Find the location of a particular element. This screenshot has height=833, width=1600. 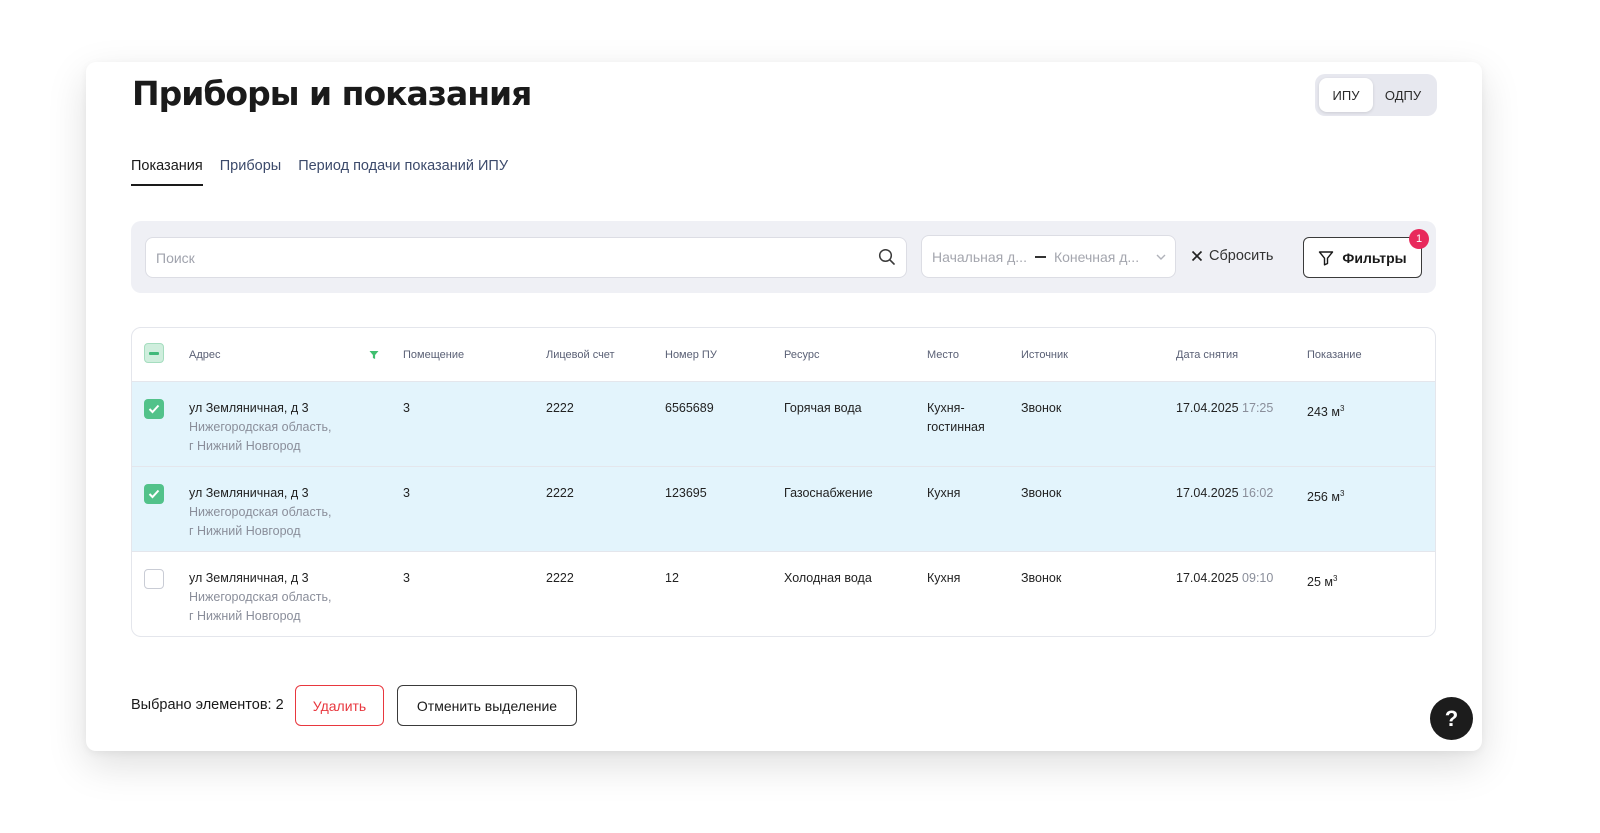

date-cell: 17.04.2025 09:10 is located at coordinates (1224, 578).